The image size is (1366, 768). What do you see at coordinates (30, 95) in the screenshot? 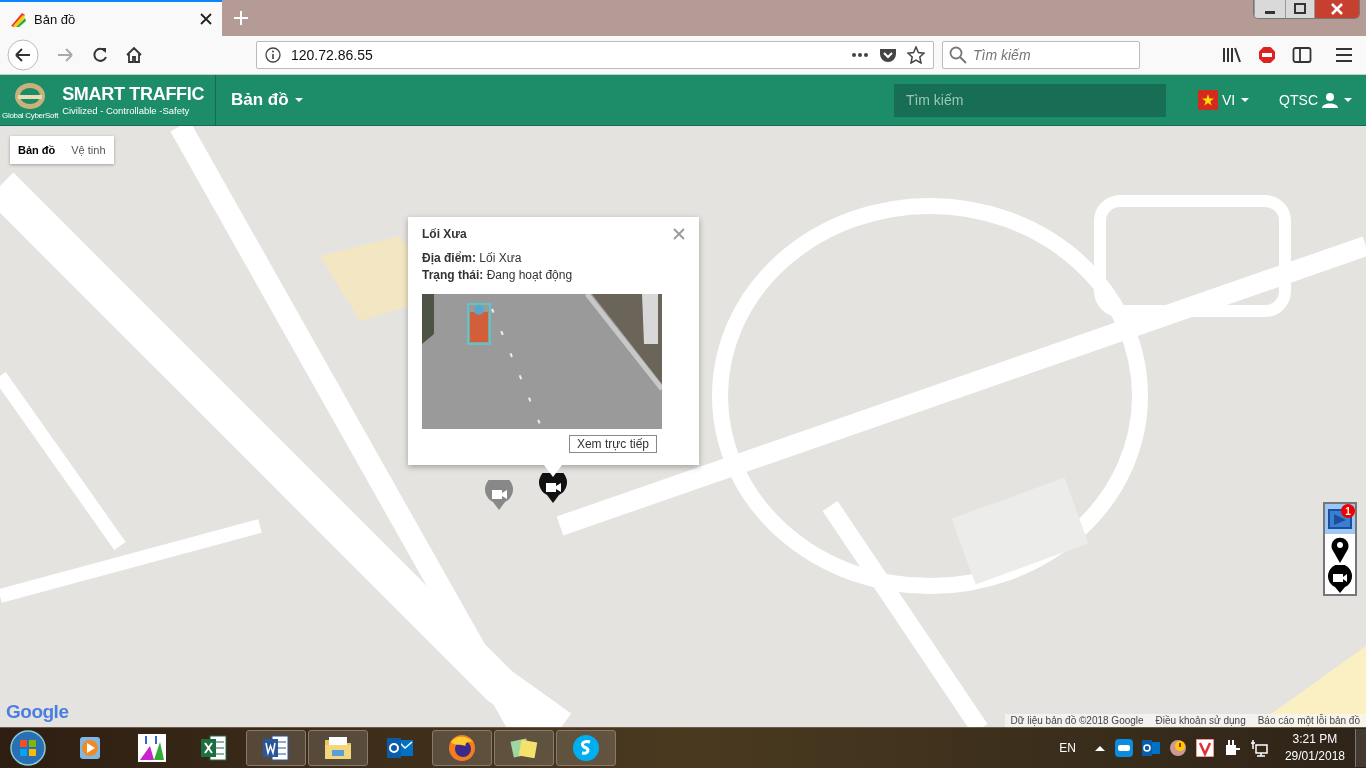
I see `logo-icon` at bounding box center [30, 95].